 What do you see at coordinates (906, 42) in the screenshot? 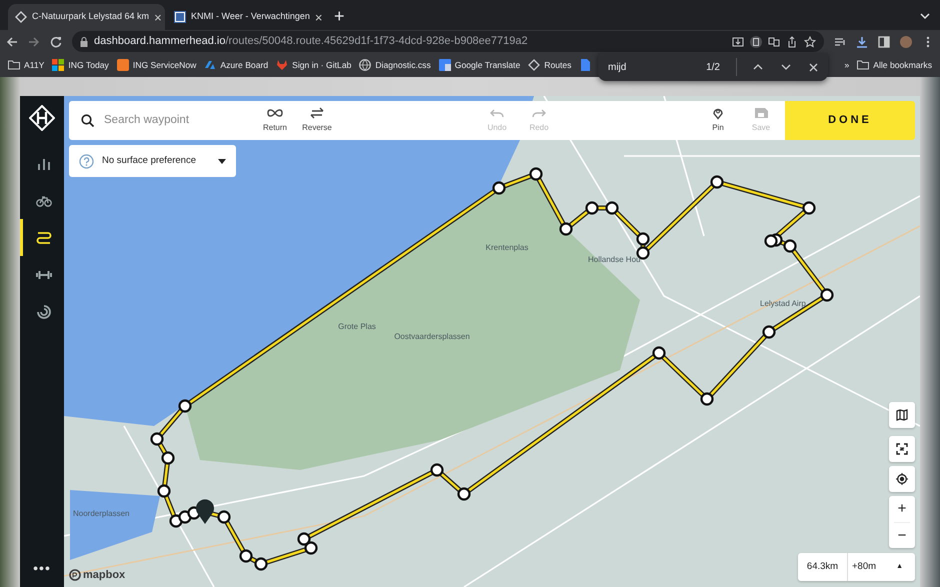
I see `avatar-icon` at bounding box center [906, 42].